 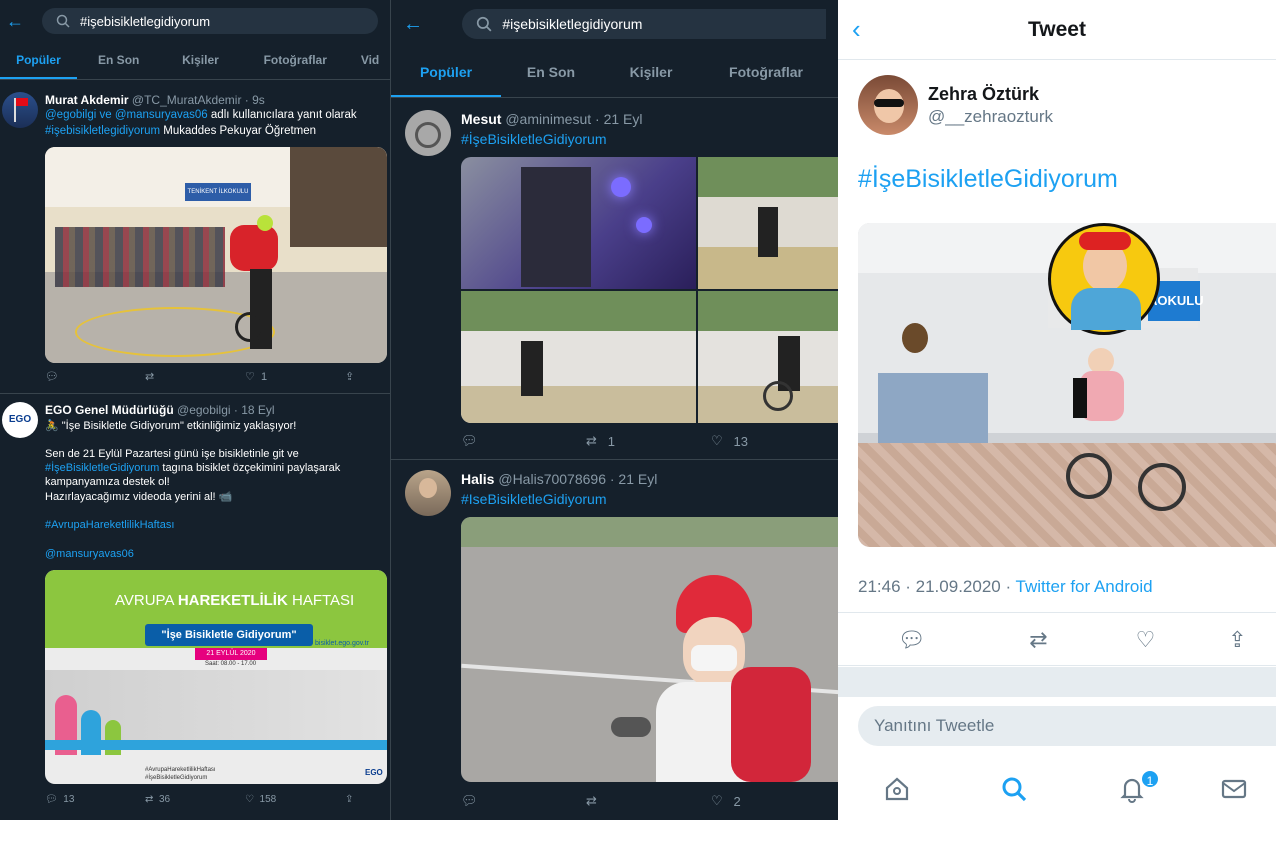 I want to click on reply-label: adlı kullanıcılara yanıt olarak, so click(x=282, y=115).